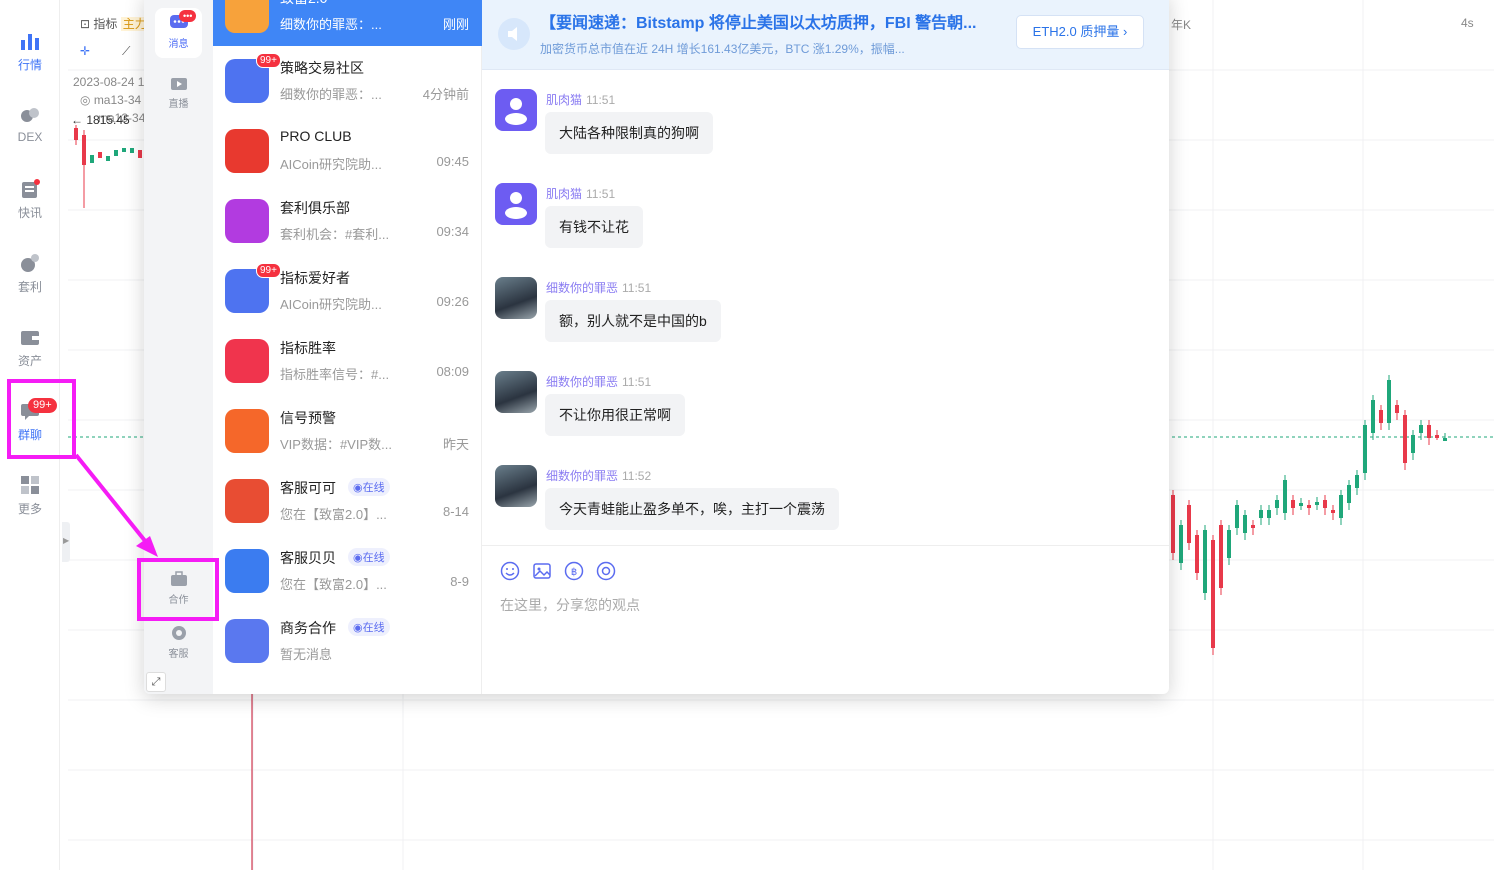 This screenshot has width=1494, height=870. What do you see at coordinates (815, 223) in the screenshot?
I see `chat-message: 肌肉猫 11:51 有钱不让花` at bounding box center [815, 223].